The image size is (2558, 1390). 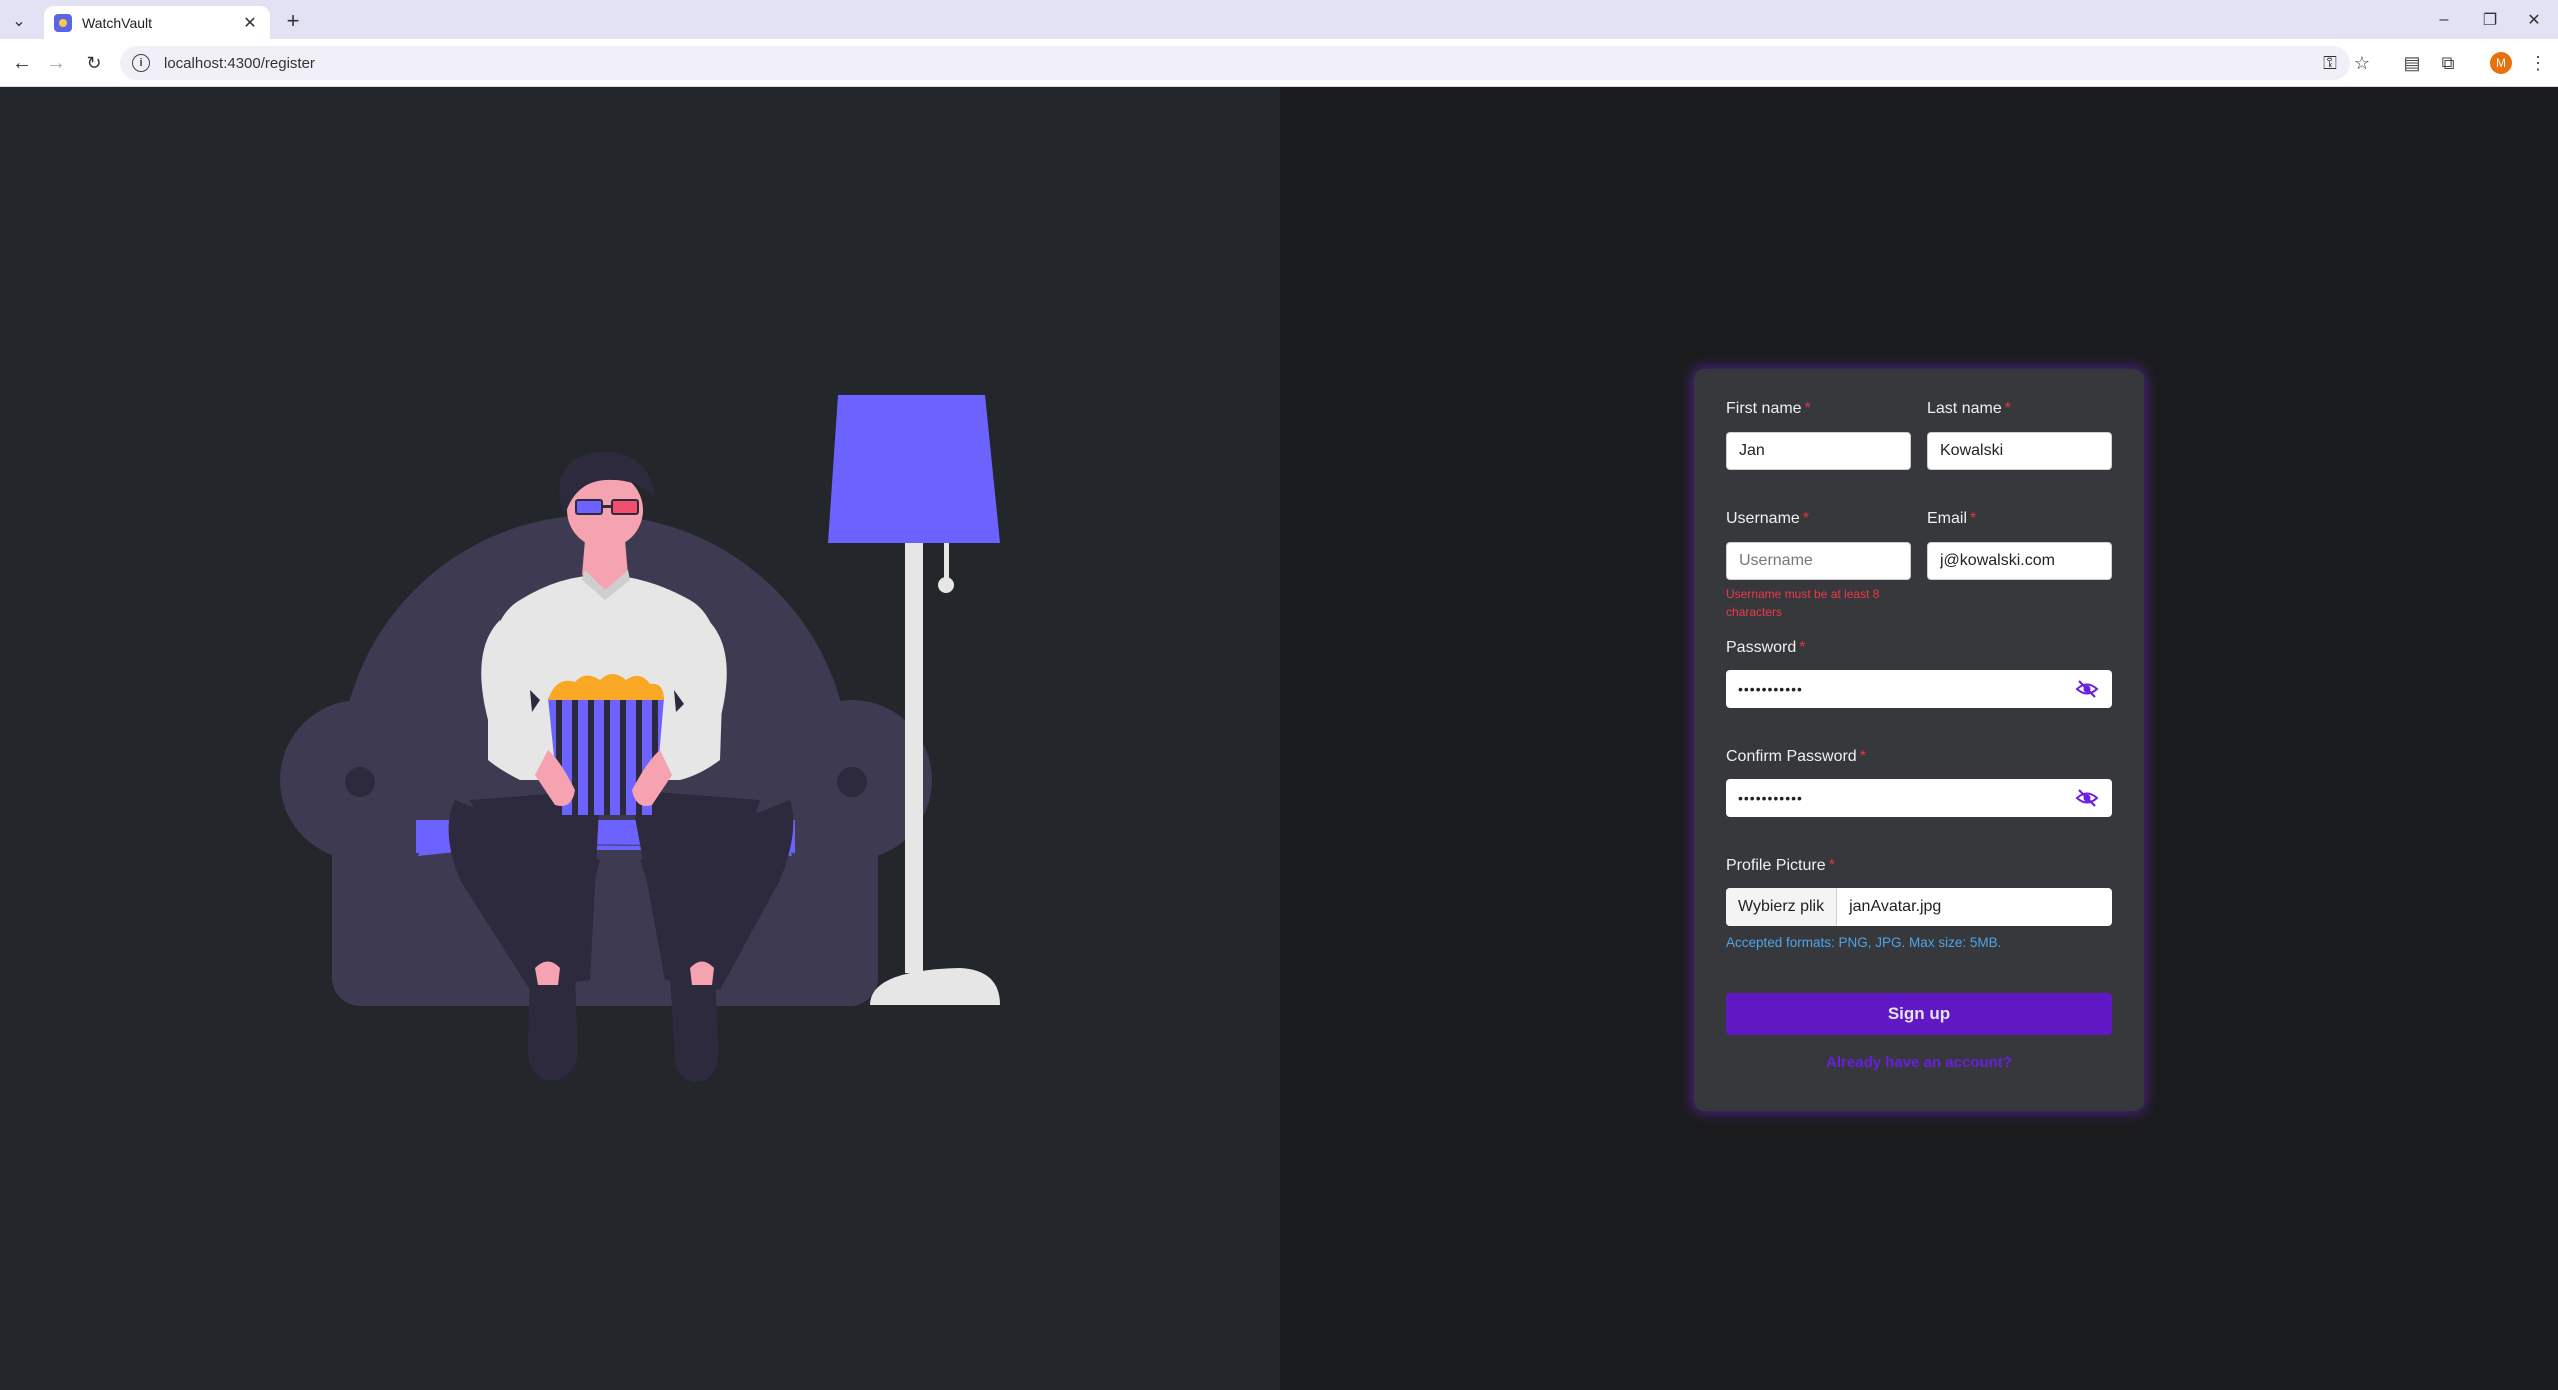 What do you see at coordinates (63, 22) in the screenshot?
I see `watchvault-favicon-icon` at bounding box center [63, 22].